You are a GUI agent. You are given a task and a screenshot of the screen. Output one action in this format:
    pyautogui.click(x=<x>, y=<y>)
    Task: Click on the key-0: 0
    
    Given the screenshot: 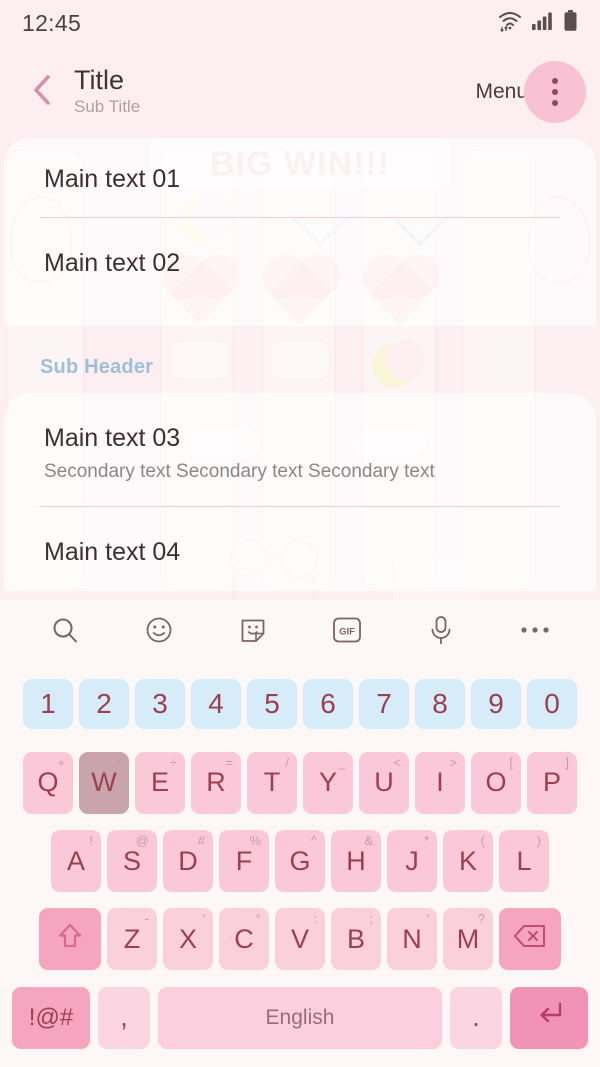 What is the action you would take?
    pyautogui.click(x=552, y=704)
    